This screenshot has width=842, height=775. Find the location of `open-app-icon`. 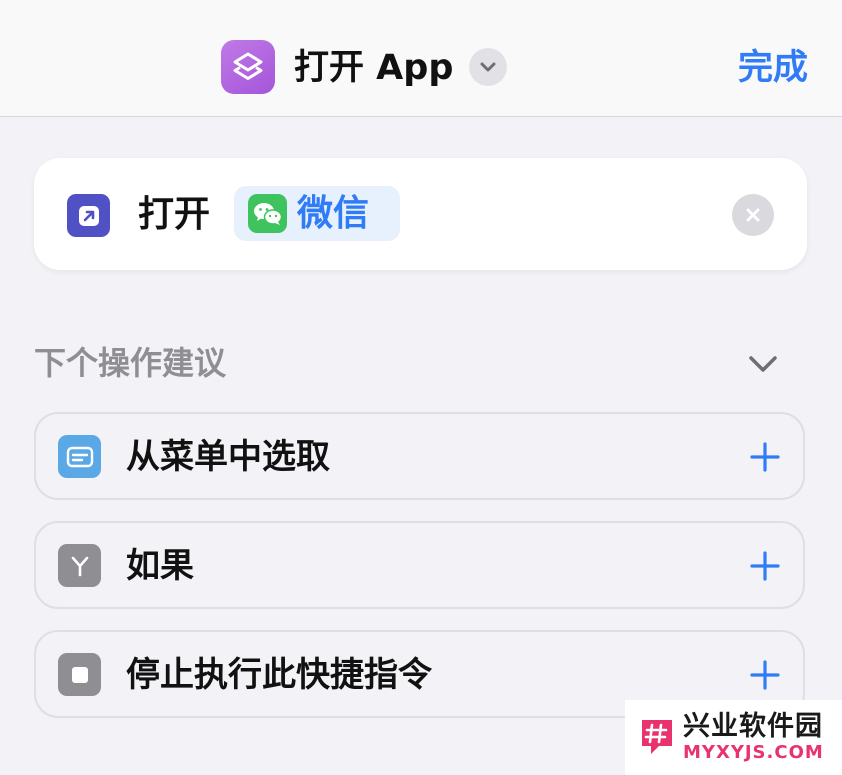

open-app-icon is located at coordinates (88, 215).